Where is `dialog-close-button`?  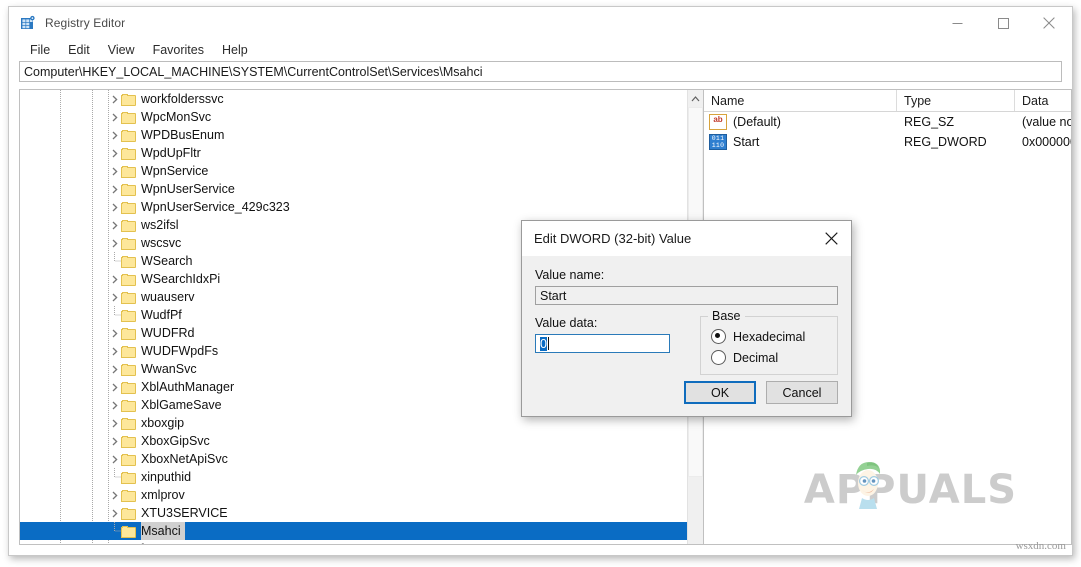
dialog-close-button is located at coordinates (831, 238).